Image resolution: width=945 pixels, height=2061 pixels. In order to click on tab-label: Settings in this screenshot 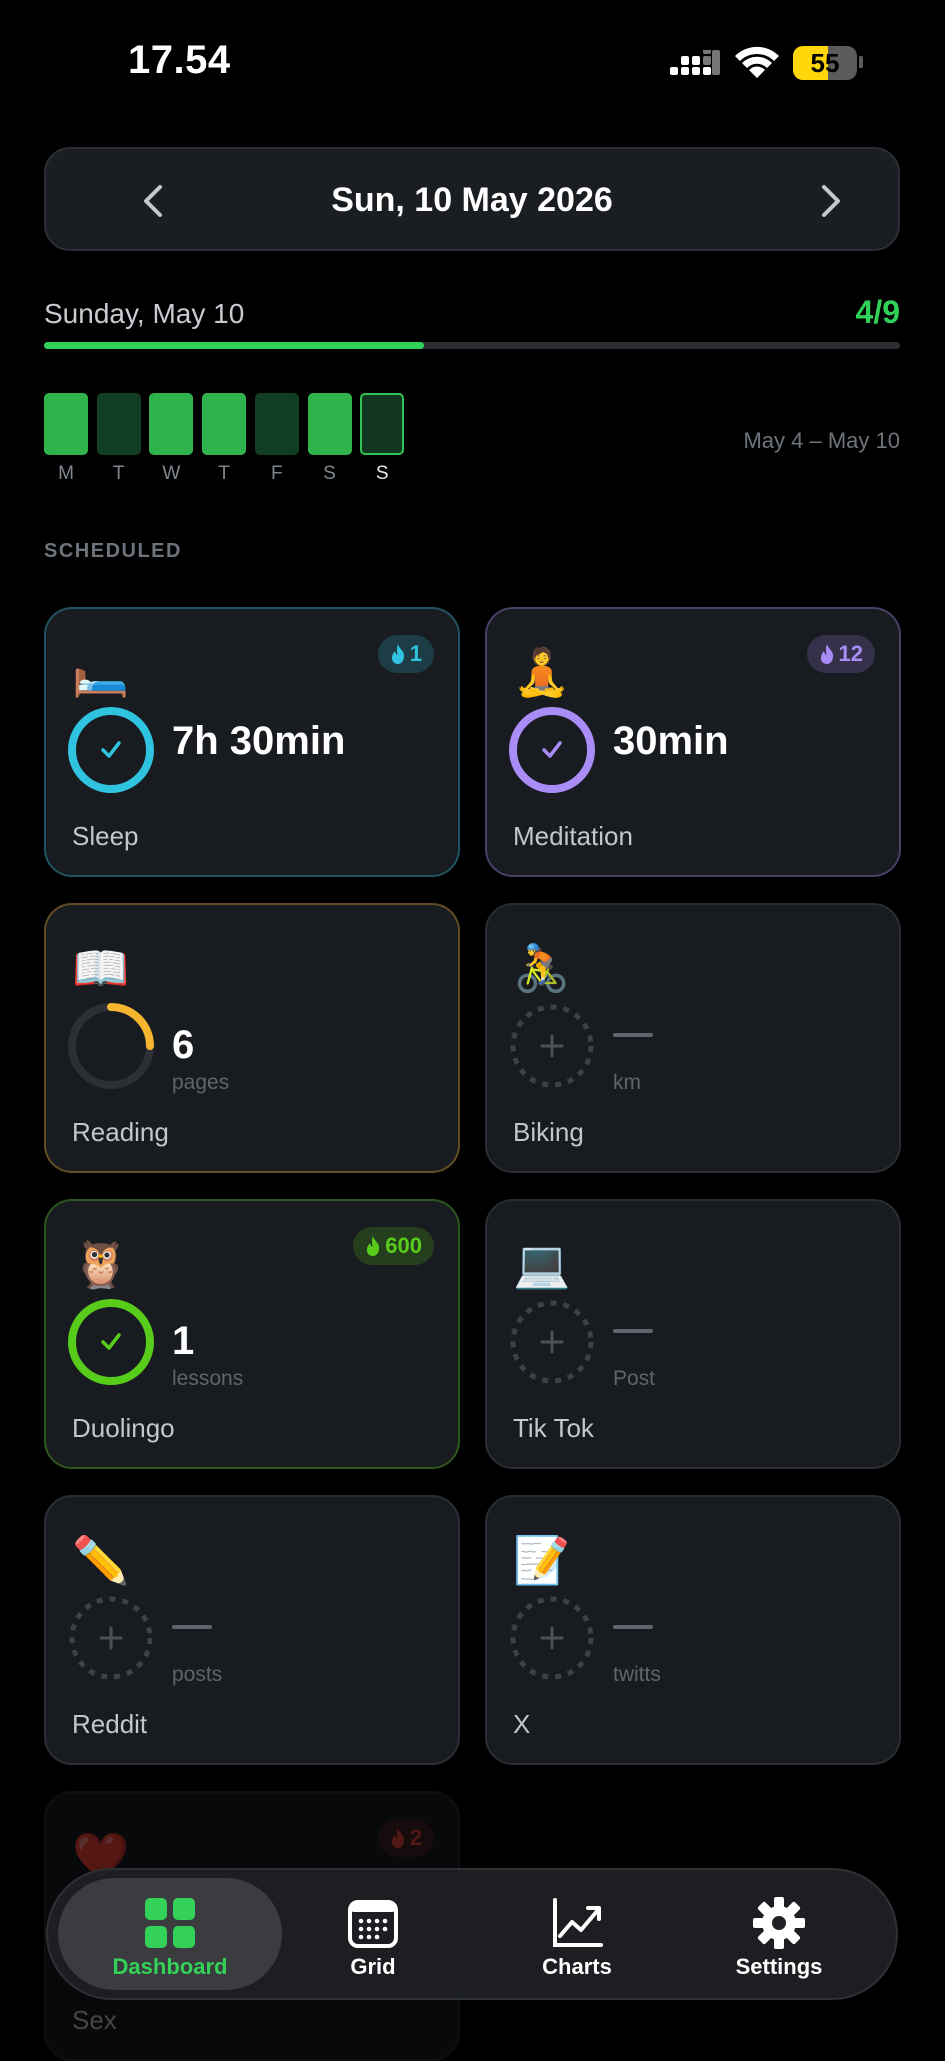, I will do `click(779, 1966)`.